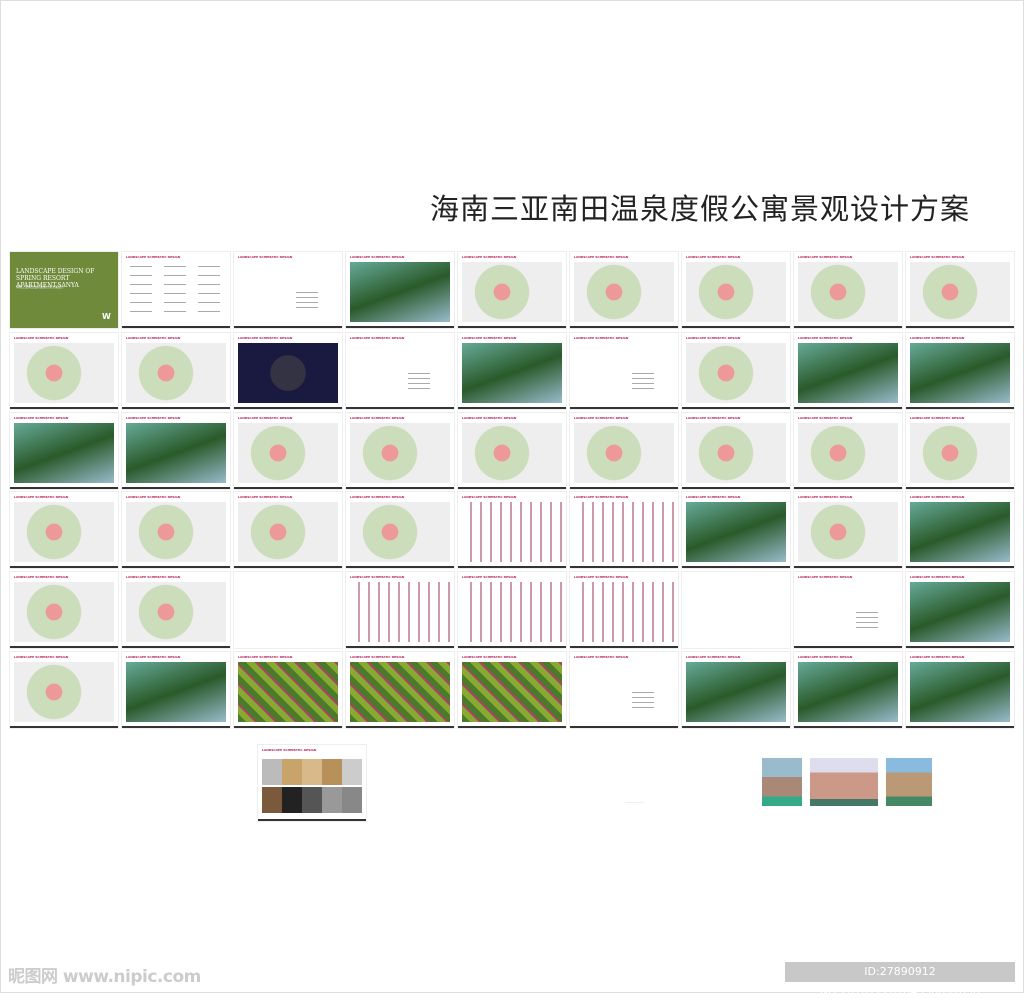 This screenshot has width=1024, height=1002. I want to click on page-thumbnail-section: LANDSCAPE SCHEMATIC DESIGN, so click(624, 690).